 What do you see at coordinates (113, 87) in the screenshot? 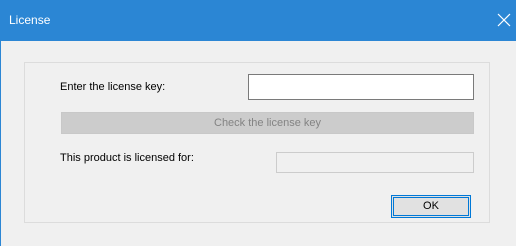
I see `license-key-label: Enter the license key:` at bounding box center [113, 87].